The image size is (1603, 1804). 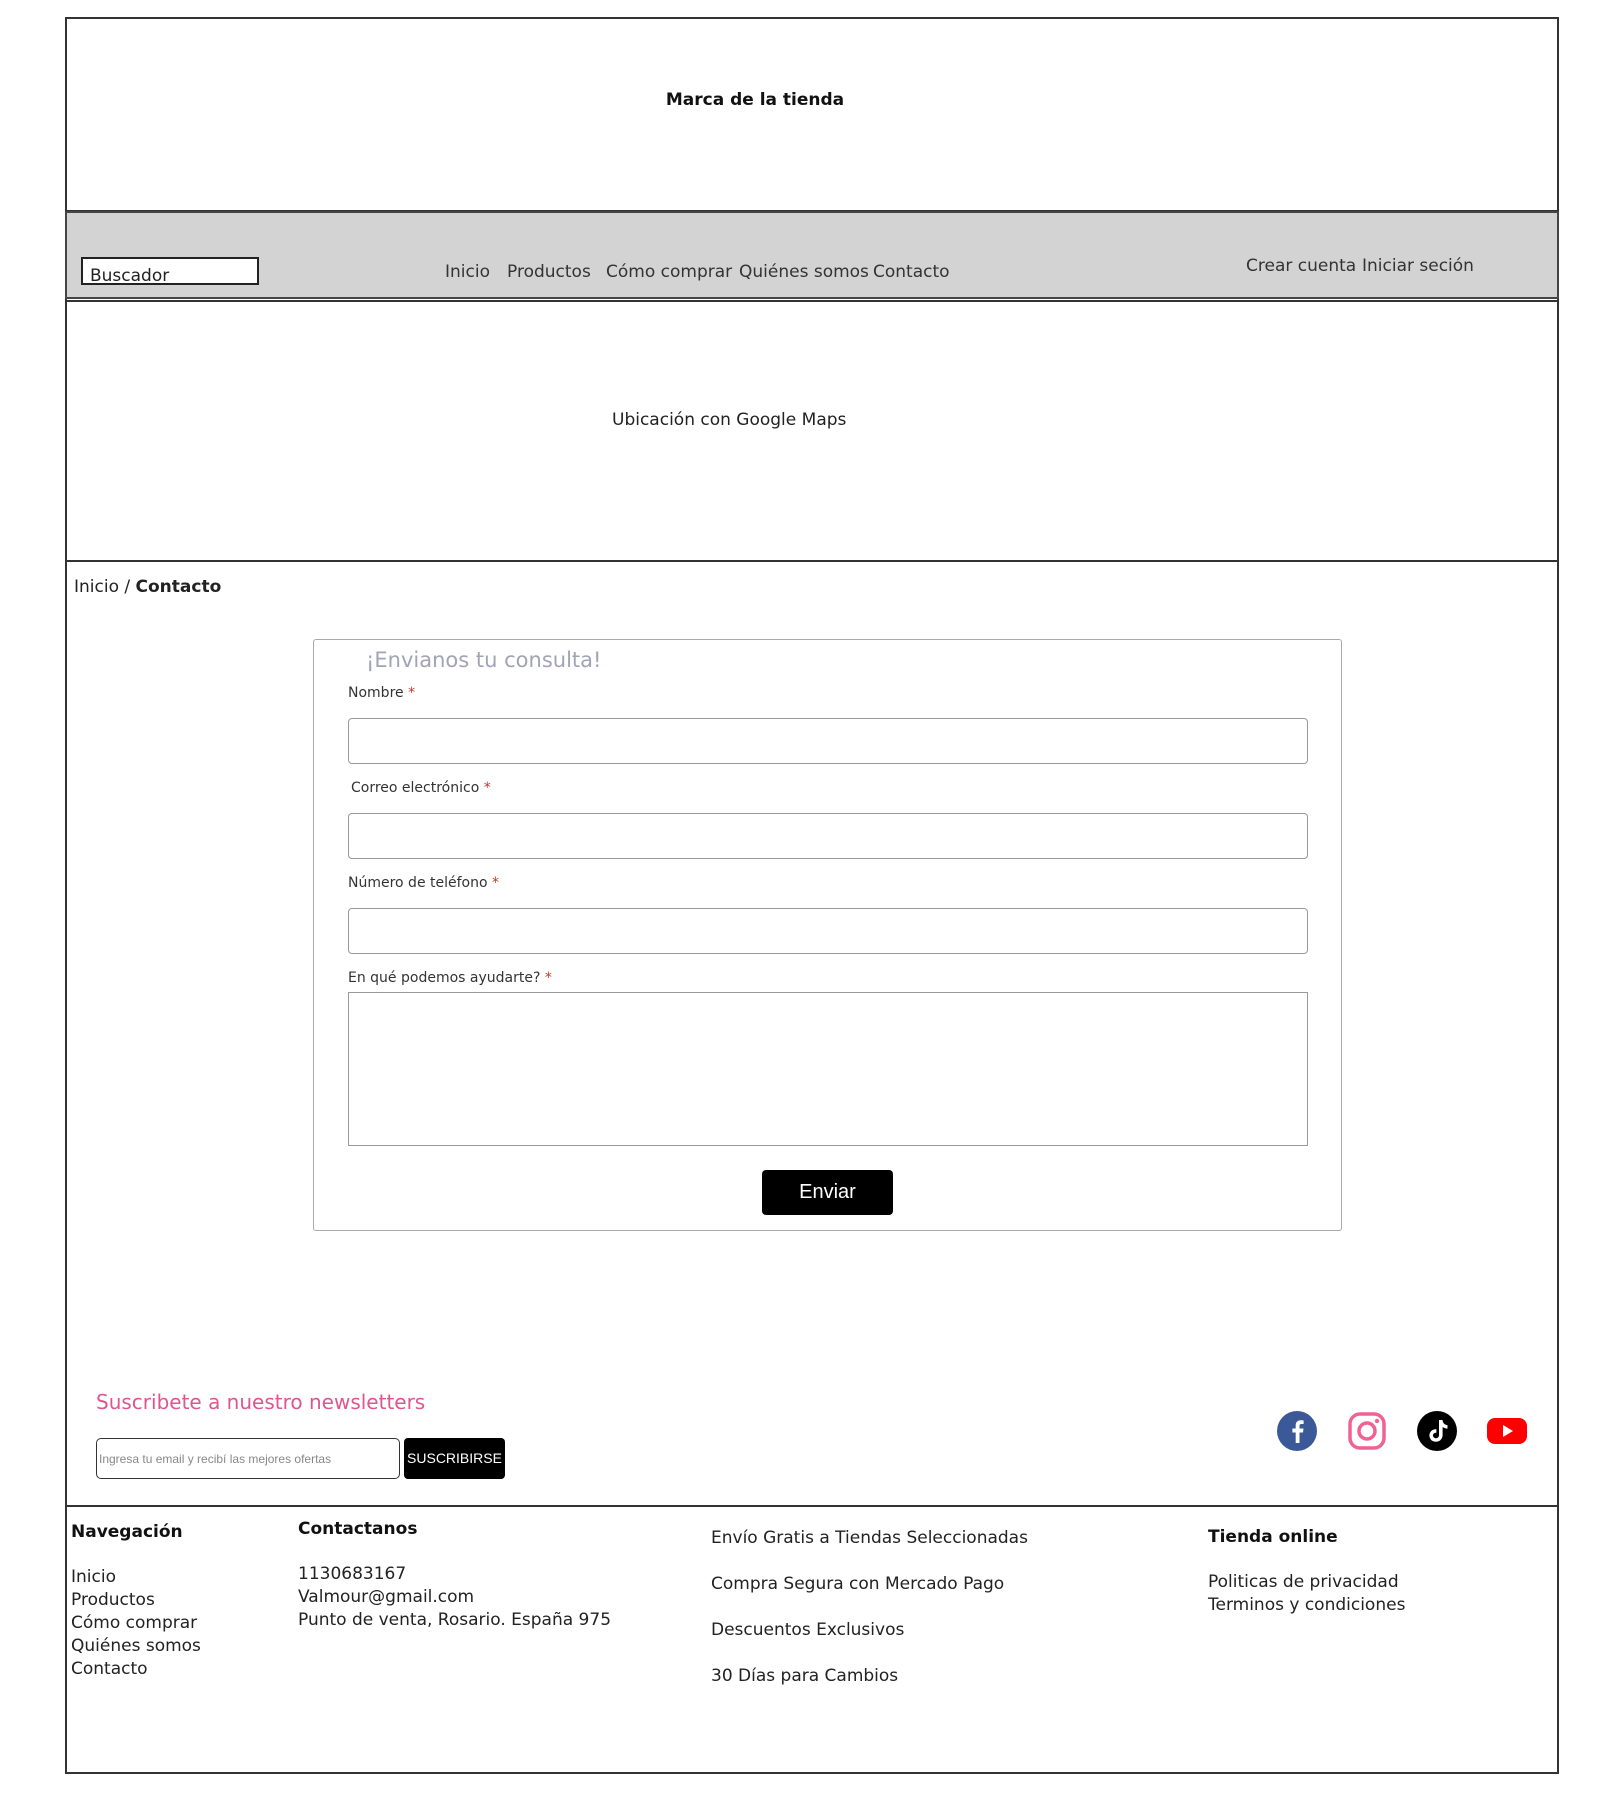 I want to click on send-button: Enviar, so click(x=827, y=1192).